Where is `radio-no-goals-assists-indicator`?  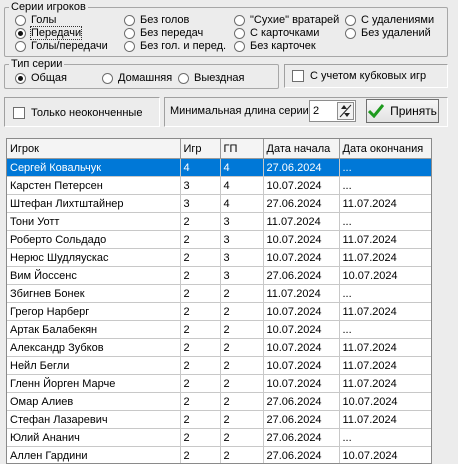 radio-no-goals-assists-indicator is located at coordinates (129, 46).